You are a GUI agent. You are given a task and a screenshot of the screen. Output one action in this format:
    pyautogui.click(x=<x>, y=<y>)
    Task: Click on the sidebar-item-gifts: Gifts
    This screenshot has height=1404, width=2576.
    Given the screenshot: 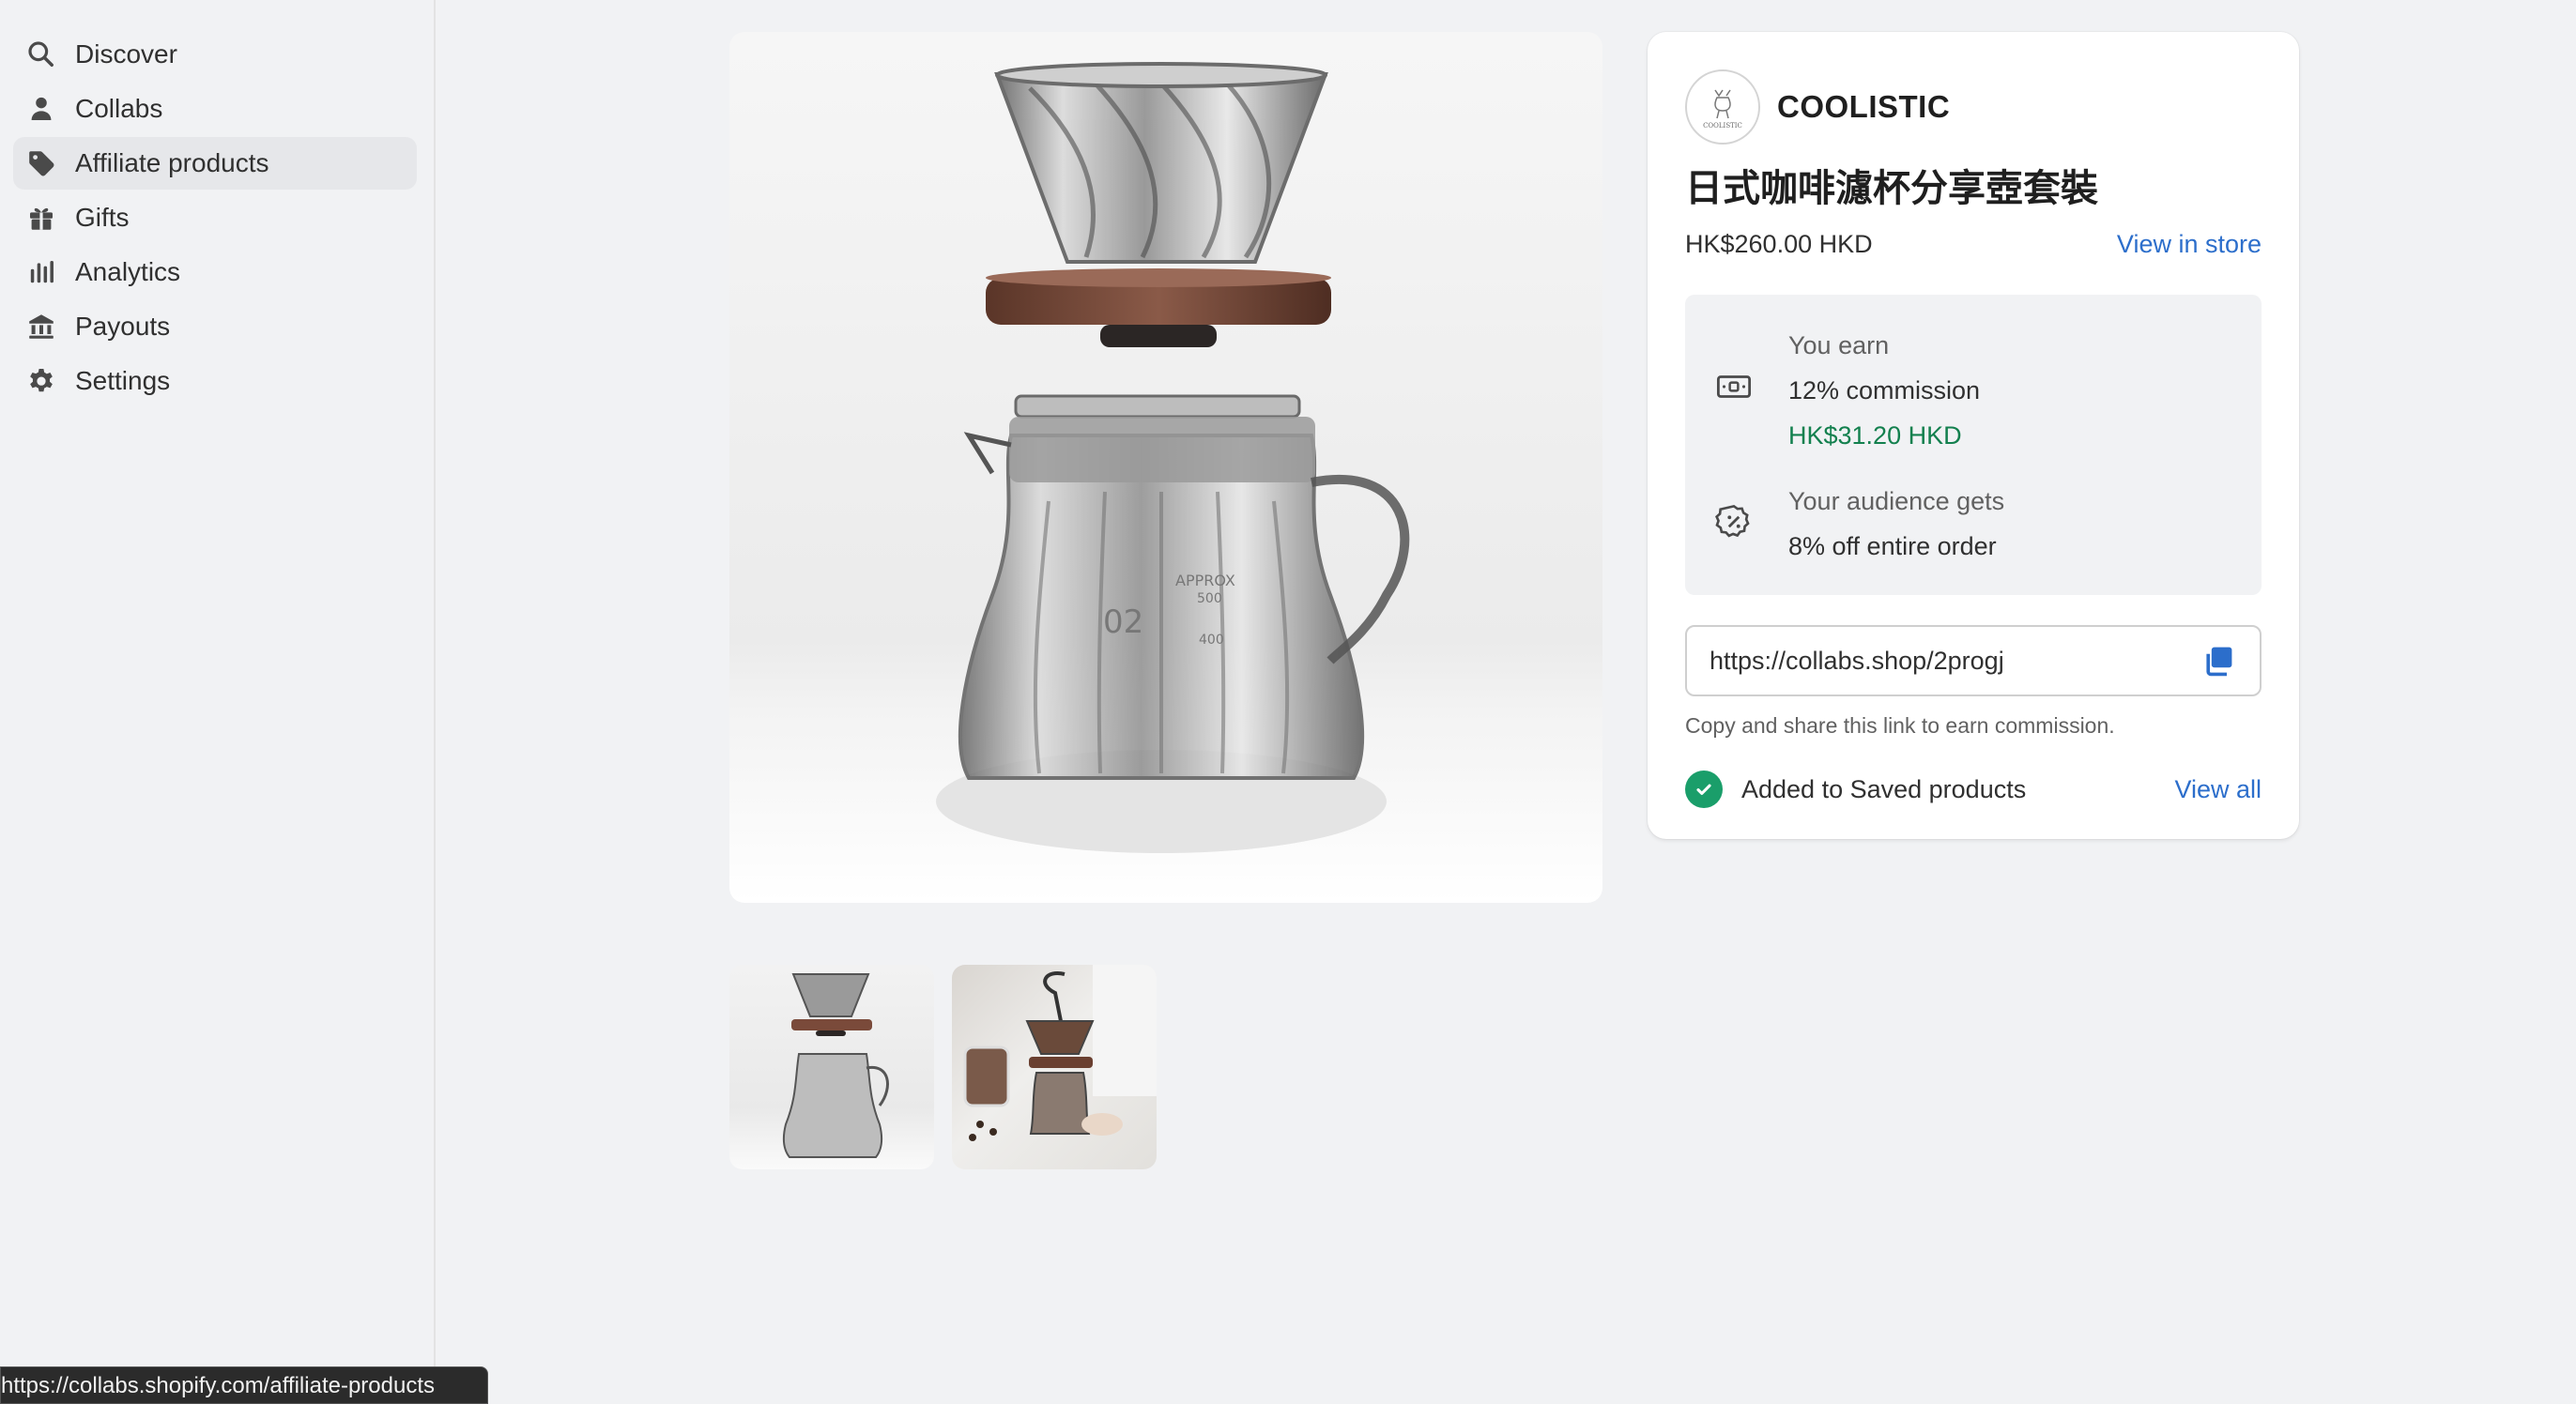 What is the action you would take?
    pyautogui.click(x=215, y=217)
    